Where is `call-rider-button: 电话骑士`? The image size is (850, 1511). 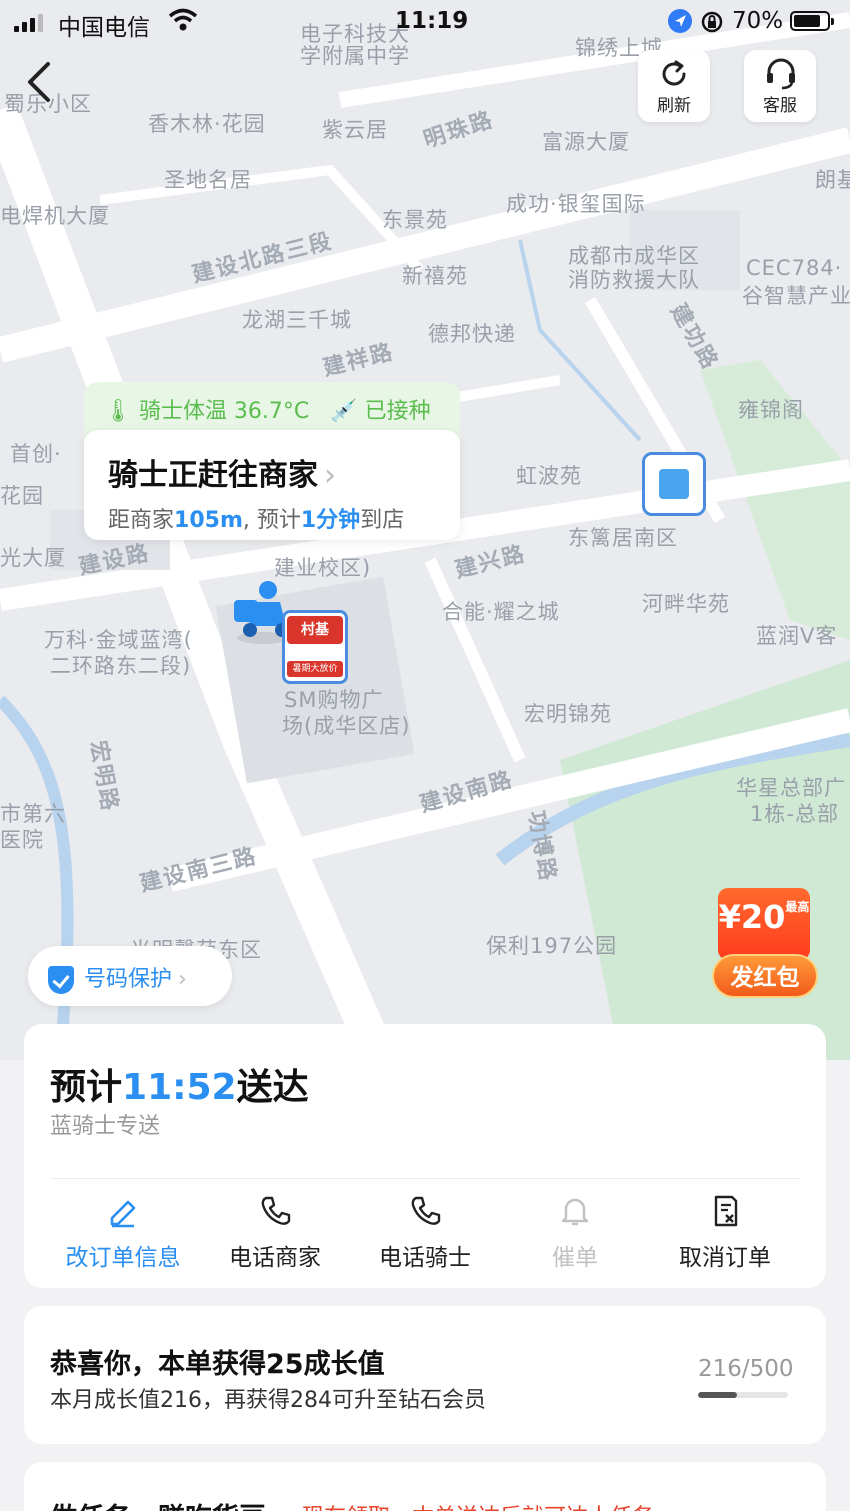
call-rider-button: 电话骑士 is located at coordinates (425, 1233).